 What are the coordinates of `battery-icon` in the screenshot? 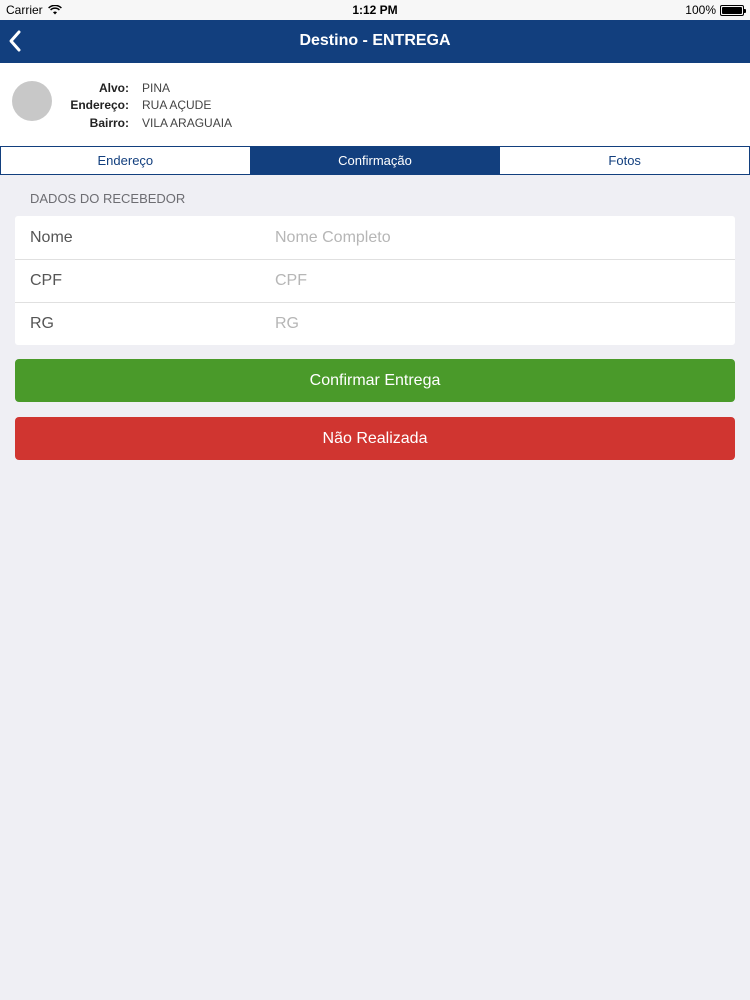 It's located at (733, 10).